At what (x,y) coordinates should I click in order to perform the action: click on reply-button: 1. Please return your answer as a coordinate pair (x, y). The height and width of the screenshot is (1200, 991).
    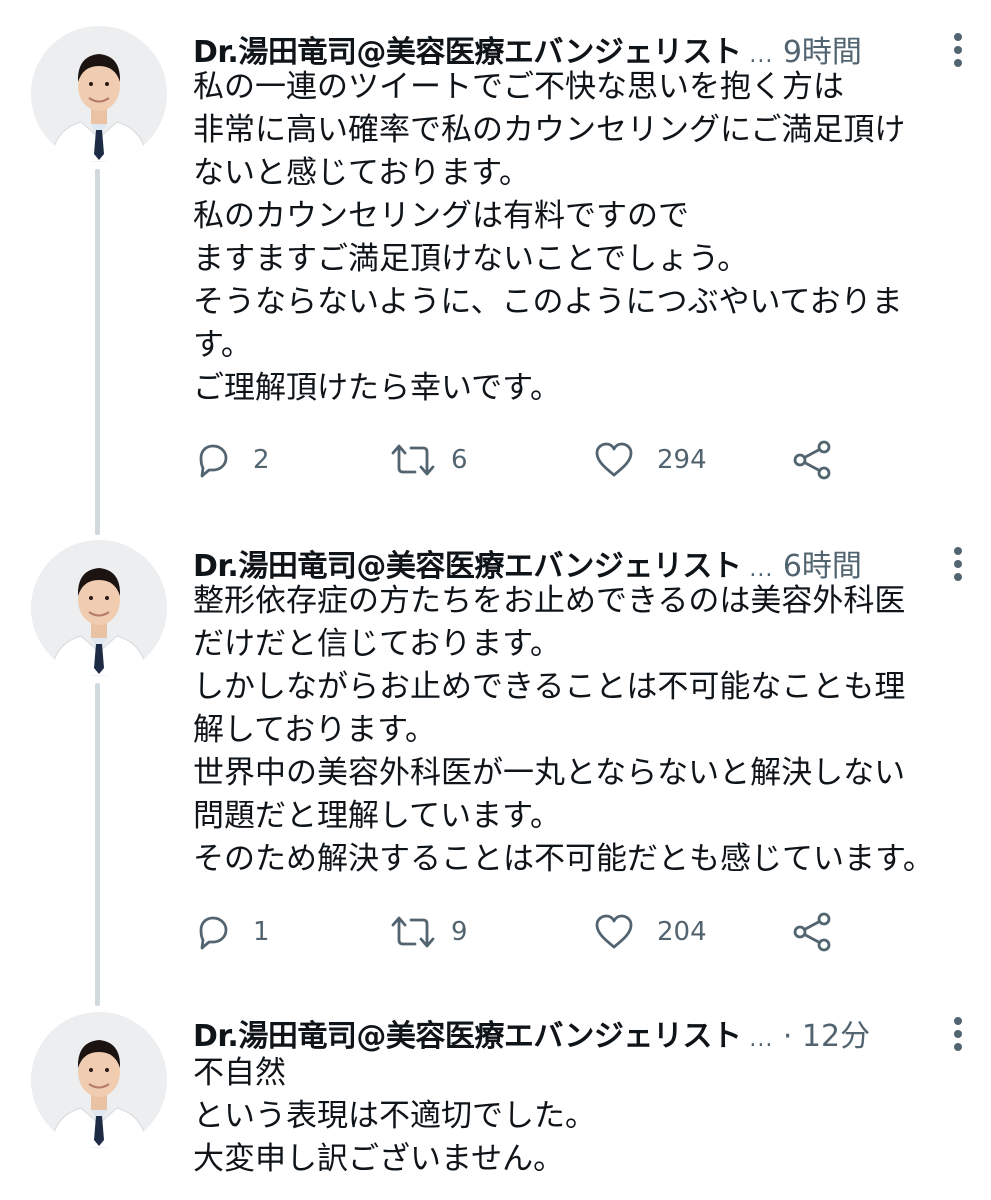
    Looking at the image, I should click on (231, 932).